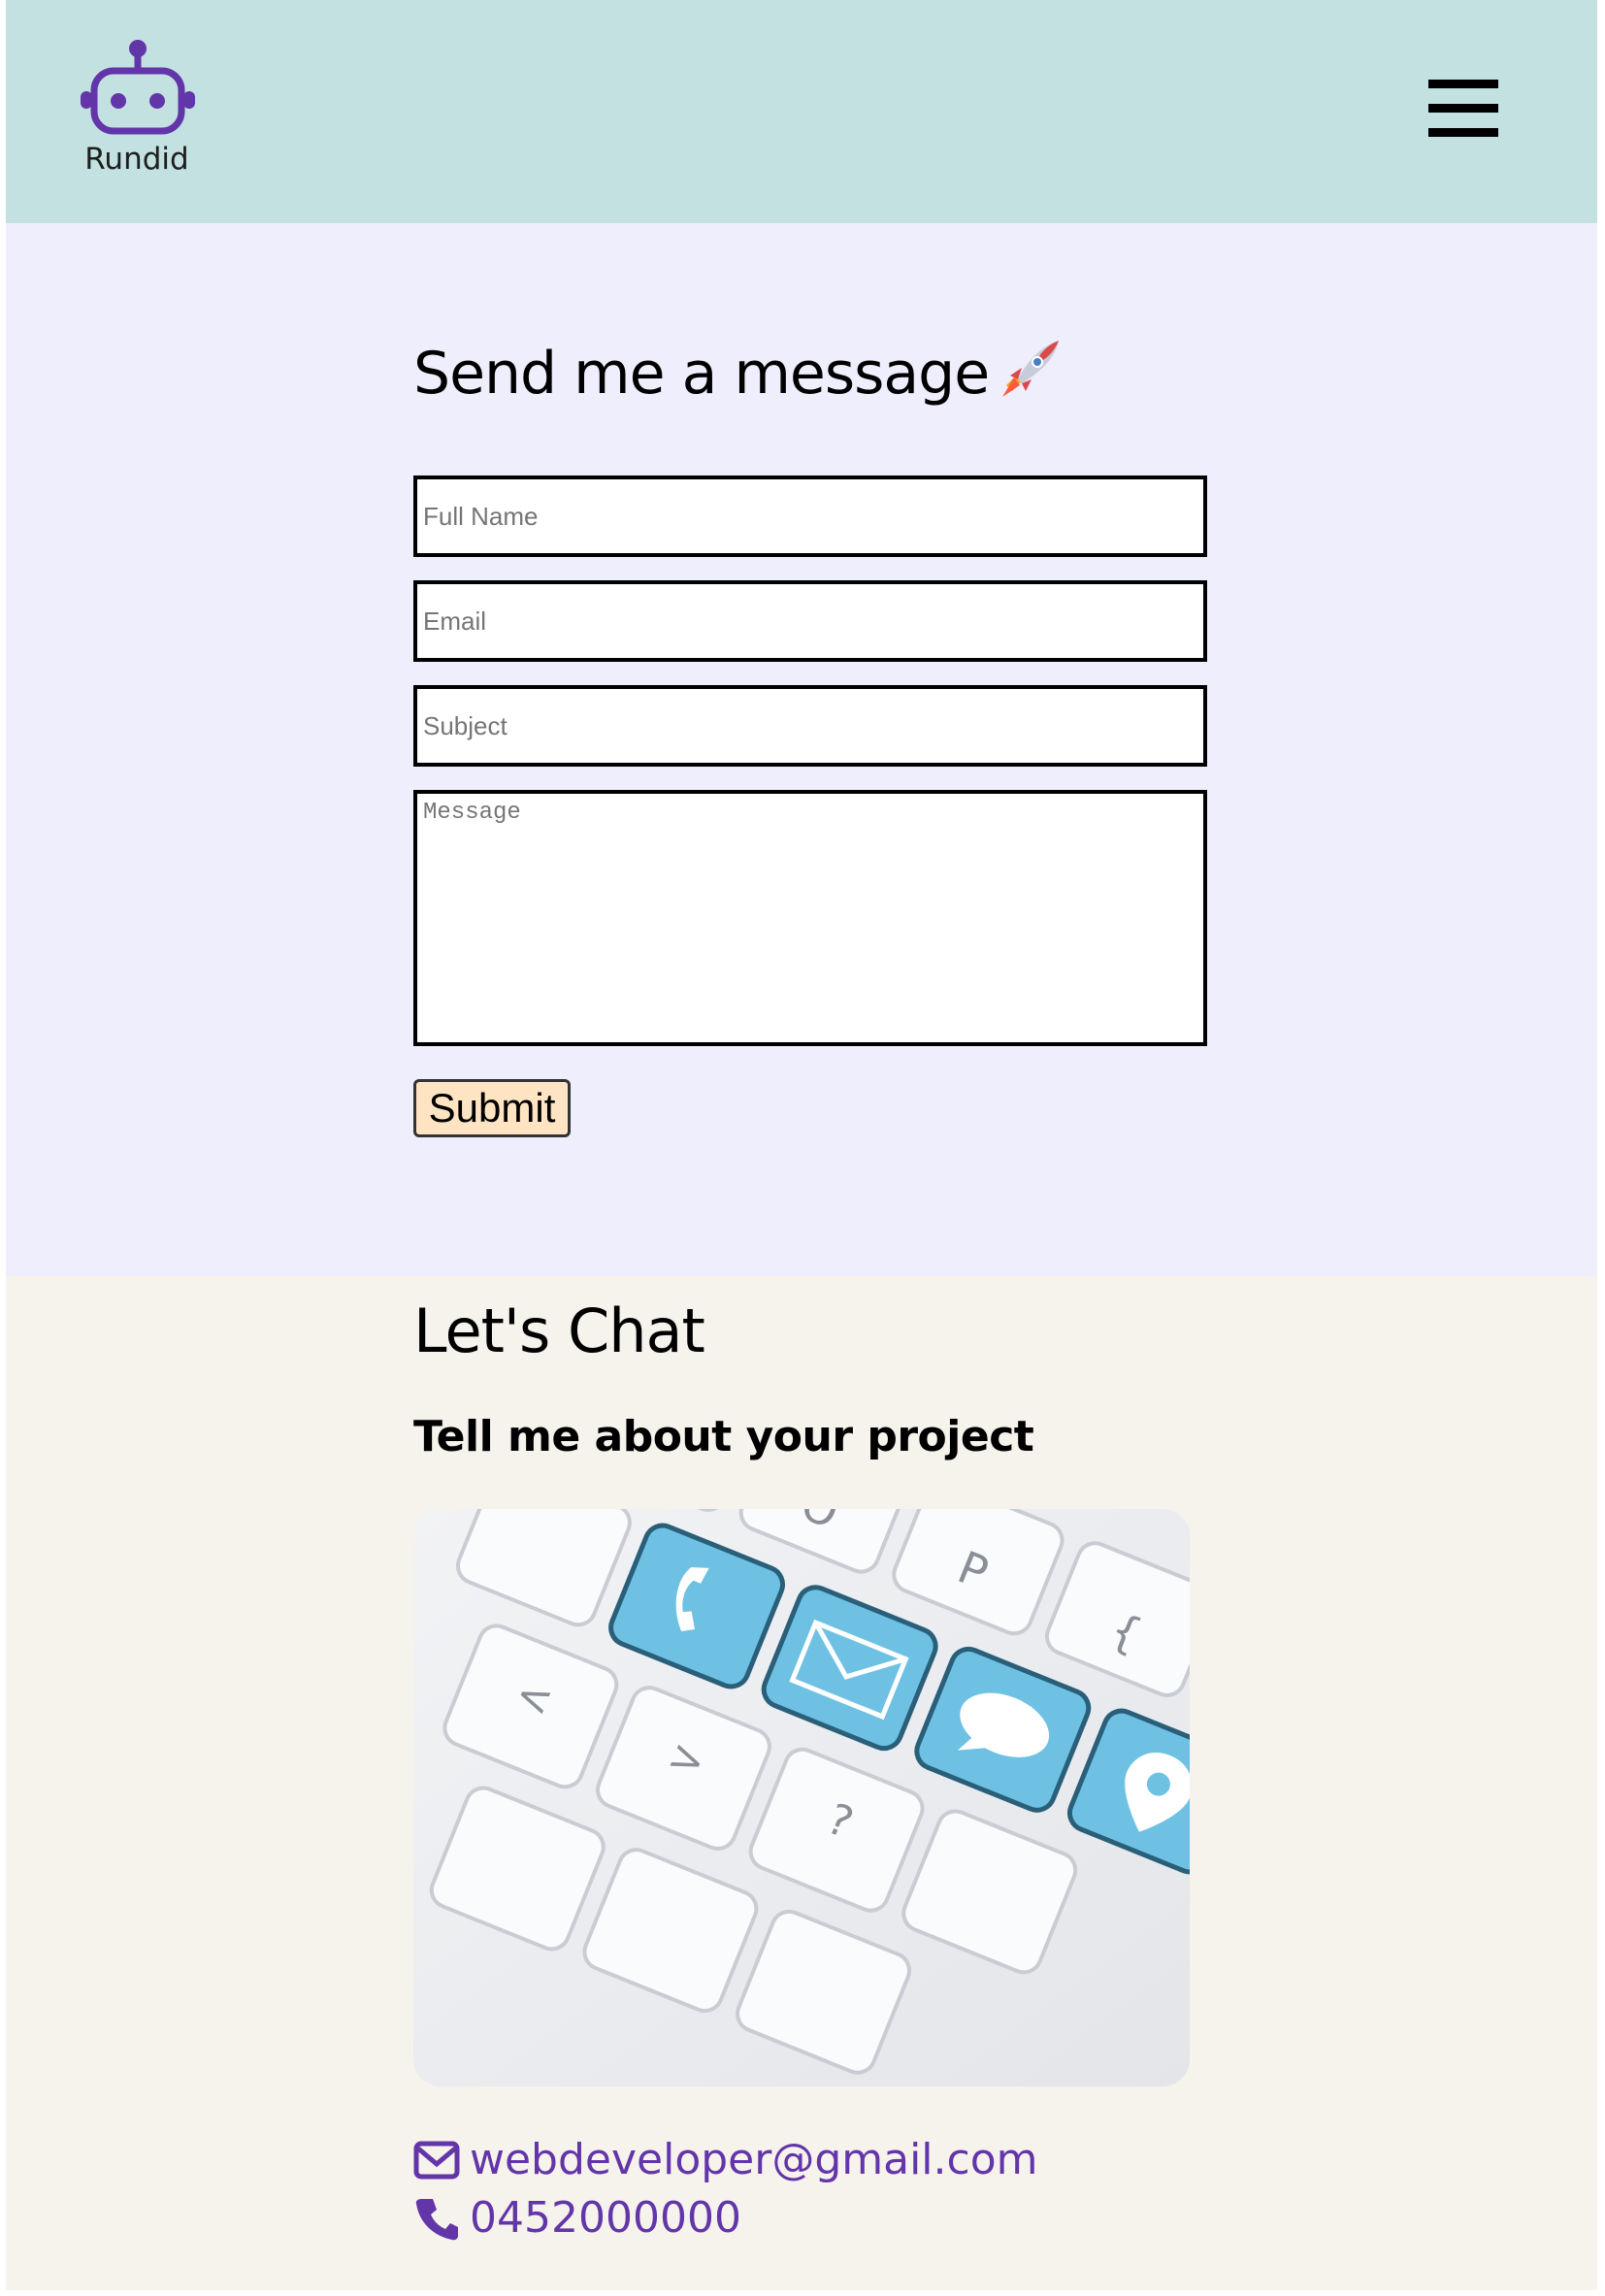 This screenshot has width=1605, height=2296. I want to click on subject-input, so click(810, 726).